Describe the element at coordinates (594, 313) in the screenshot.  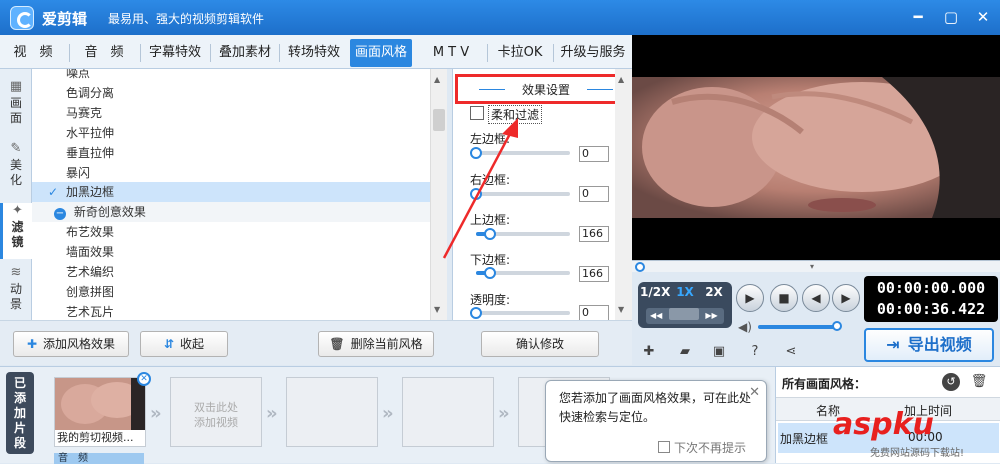
I see `opacity-input: 0` at that location.